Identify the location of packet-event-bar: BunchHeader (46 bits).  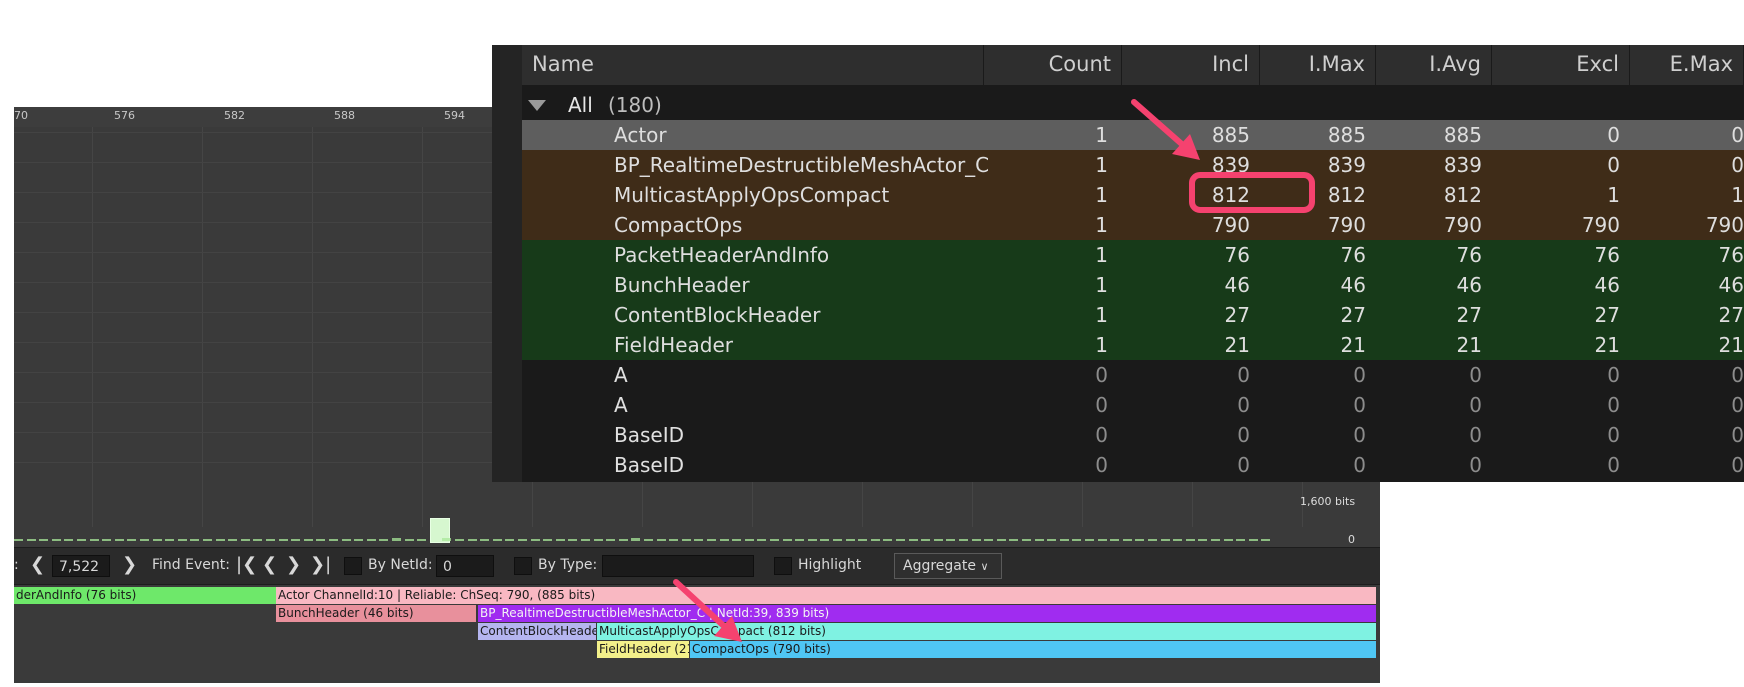
(376, 613).